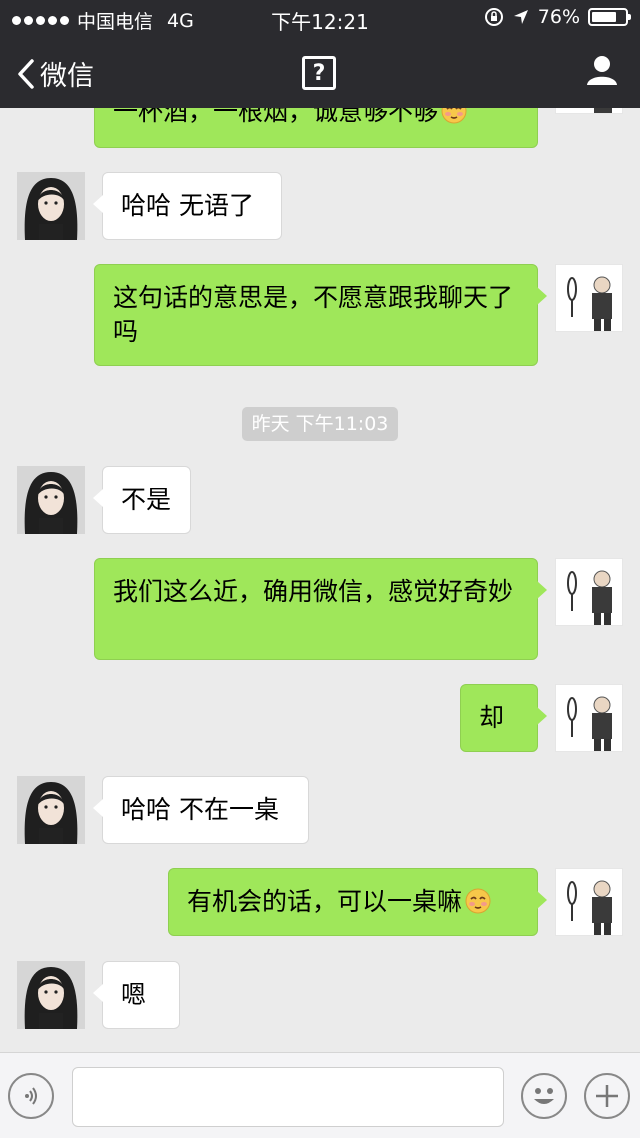 This screenshot has width=640, height=1138. What do you see at coordinates (320, 424) in the screenshot?
I see `timestamp-divider: 昨天 下午11:03` at bounding box center [320, 424].